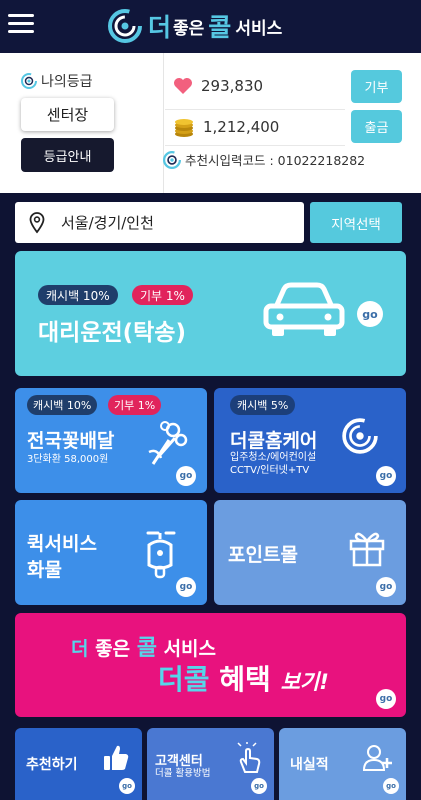 This screenshot has width=421, height=800. I want to click on location-field: 서울/경기/인천, so click(159, 222).